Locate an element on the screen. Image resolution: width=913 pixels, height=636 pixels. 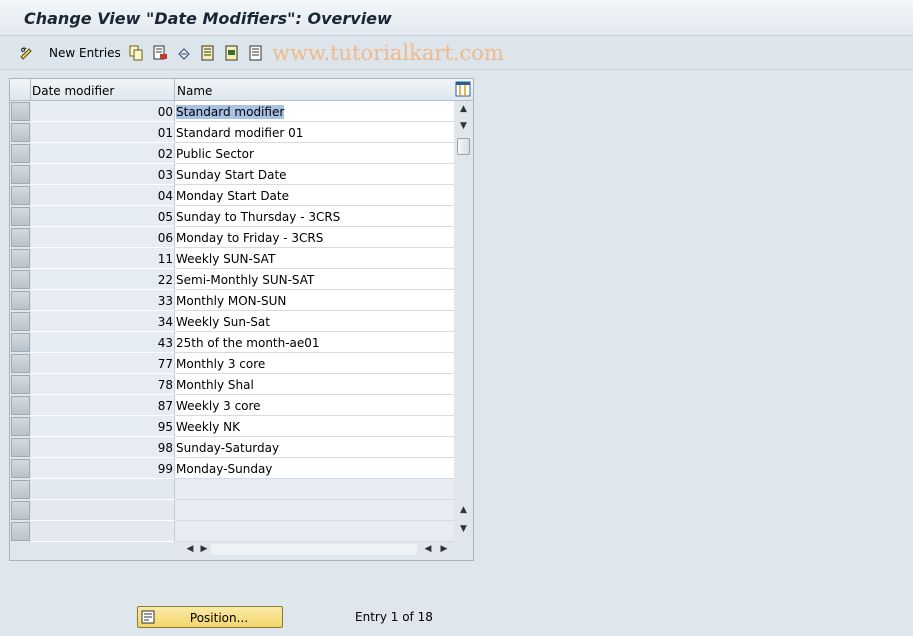
cell-date-modifier: 87 is located at coordinates (103, 405).